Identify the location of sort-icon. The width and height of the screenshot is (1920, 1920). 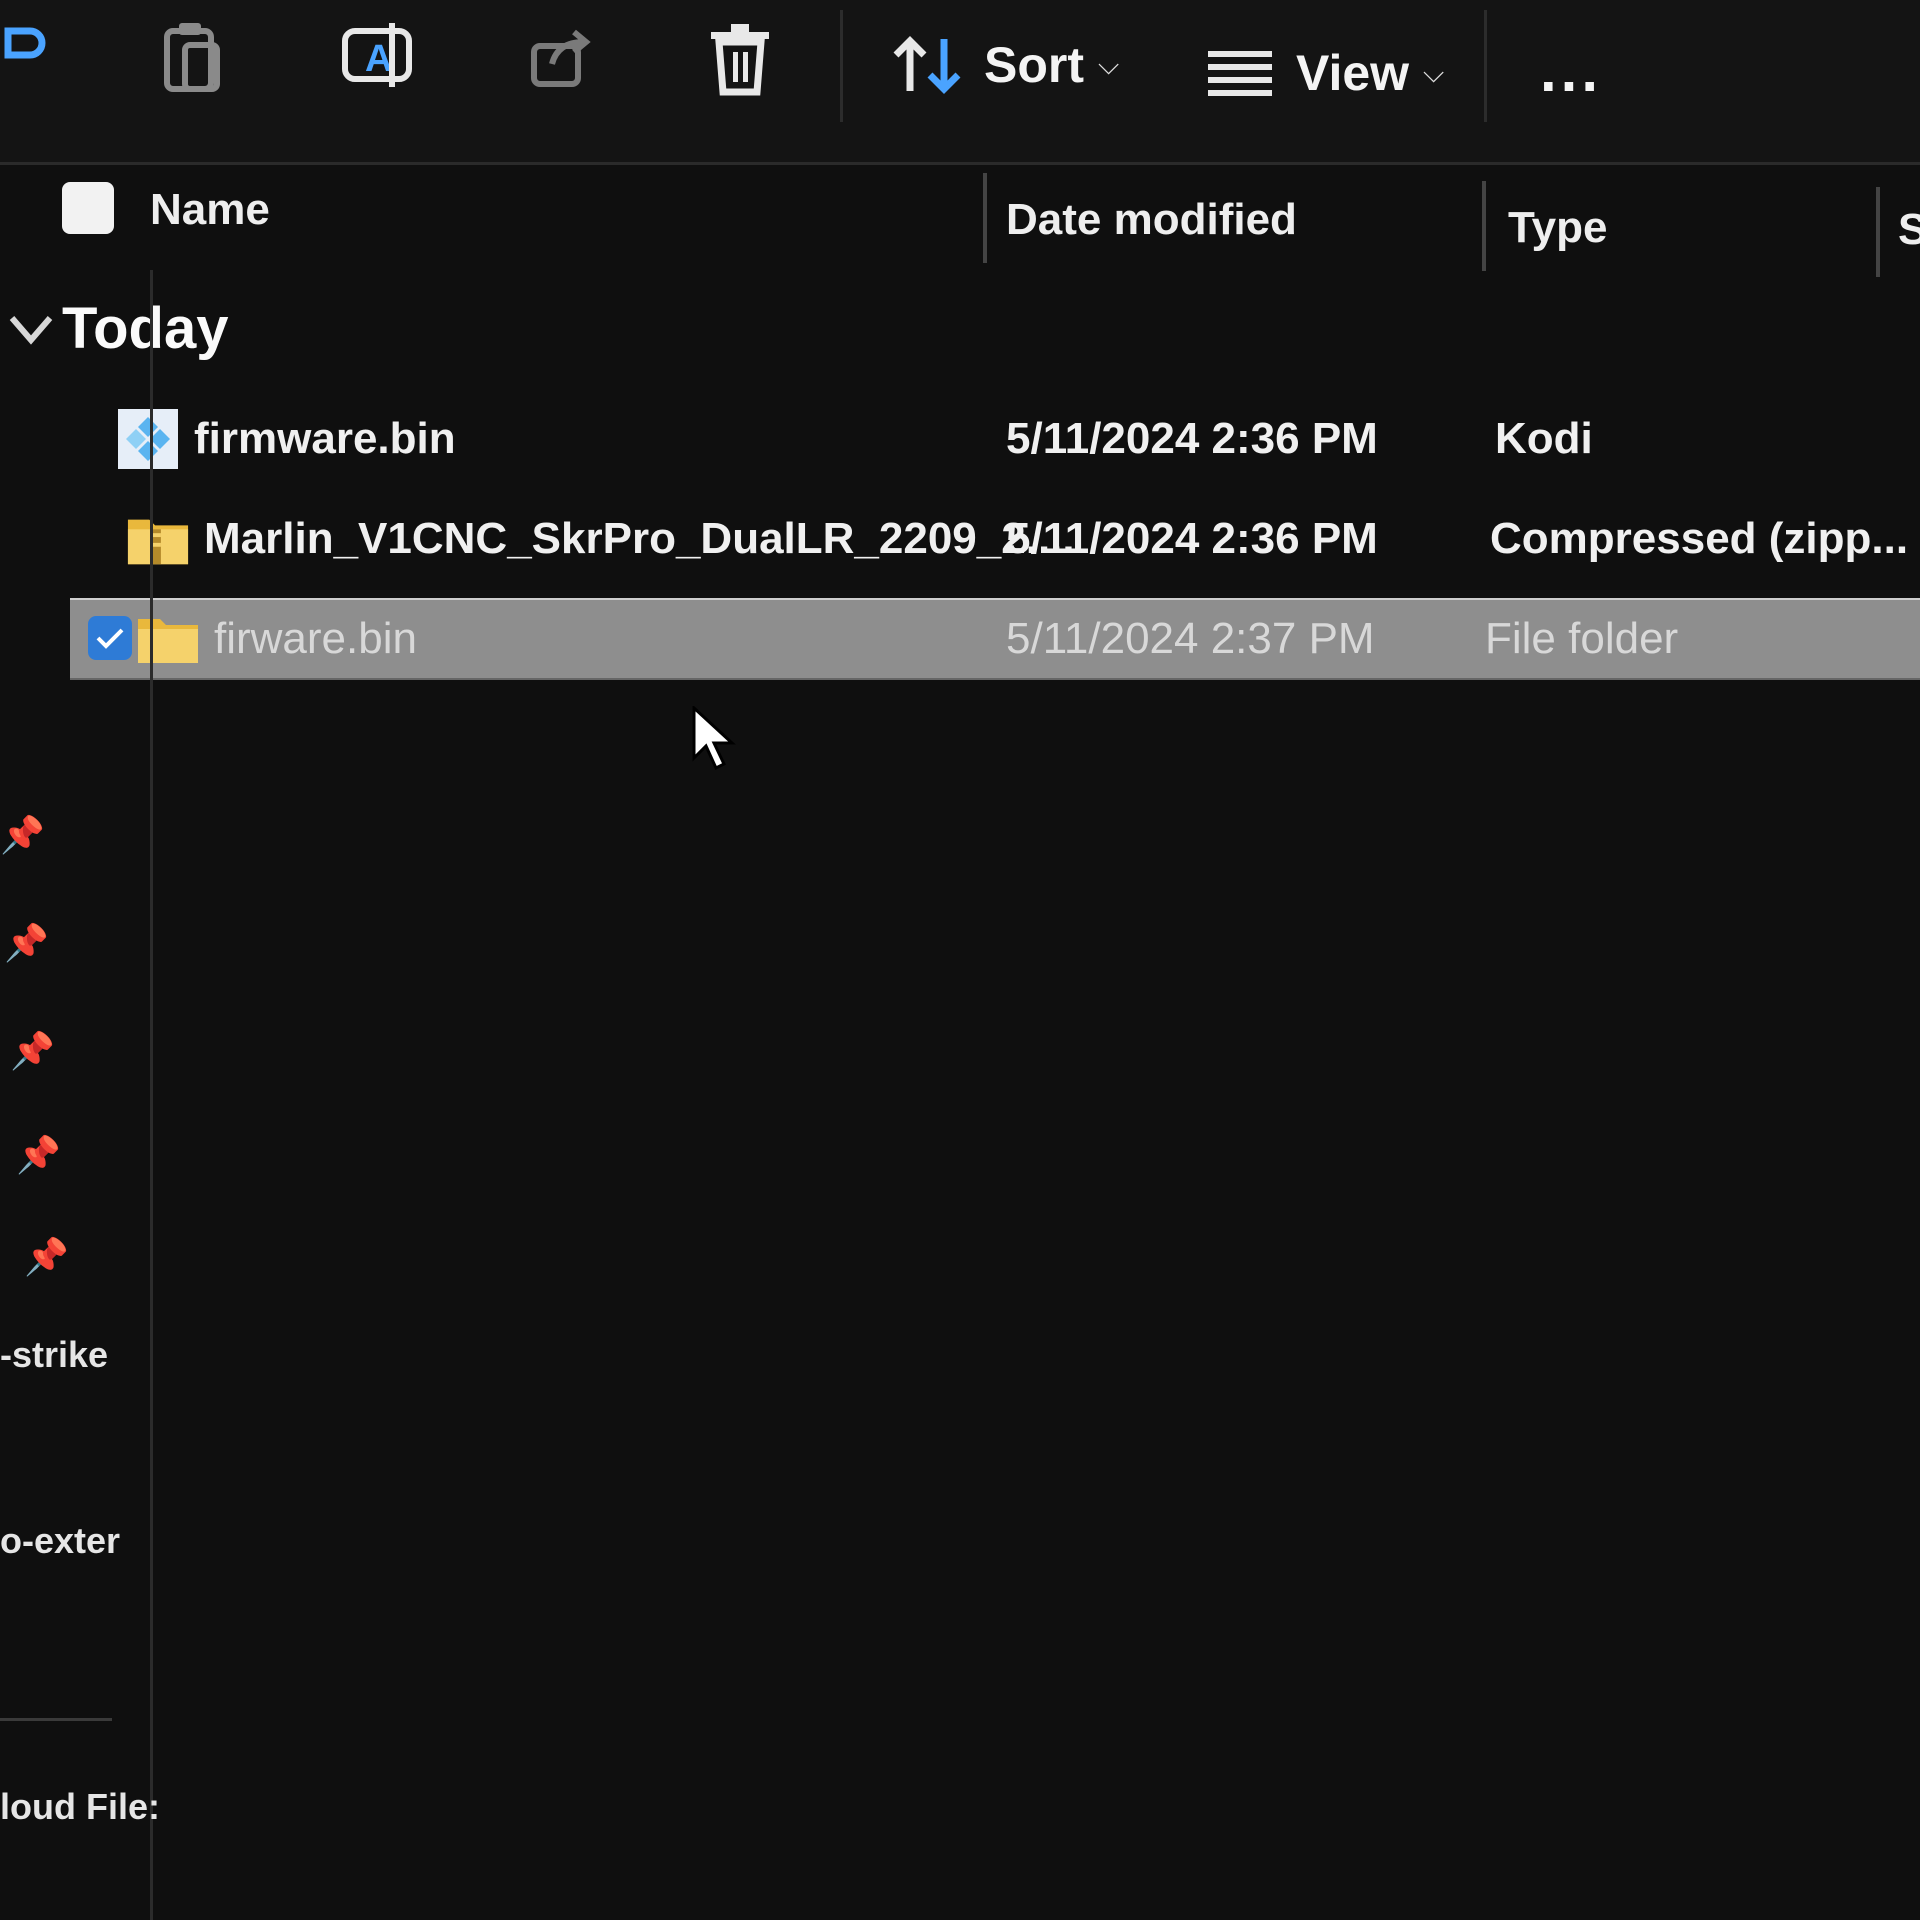
(928, 65).